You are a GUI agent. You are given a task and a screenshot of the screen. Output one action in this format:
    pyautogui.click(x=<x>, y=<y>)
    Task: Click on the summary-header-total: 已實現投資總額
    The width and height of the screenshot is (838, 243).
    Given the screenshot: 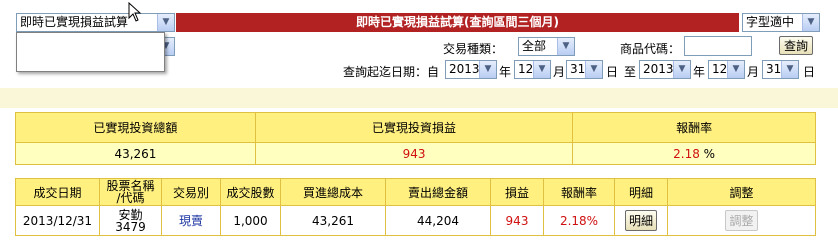 What is the action you would take?
    pyautogui.click(x=135, y=127)
    